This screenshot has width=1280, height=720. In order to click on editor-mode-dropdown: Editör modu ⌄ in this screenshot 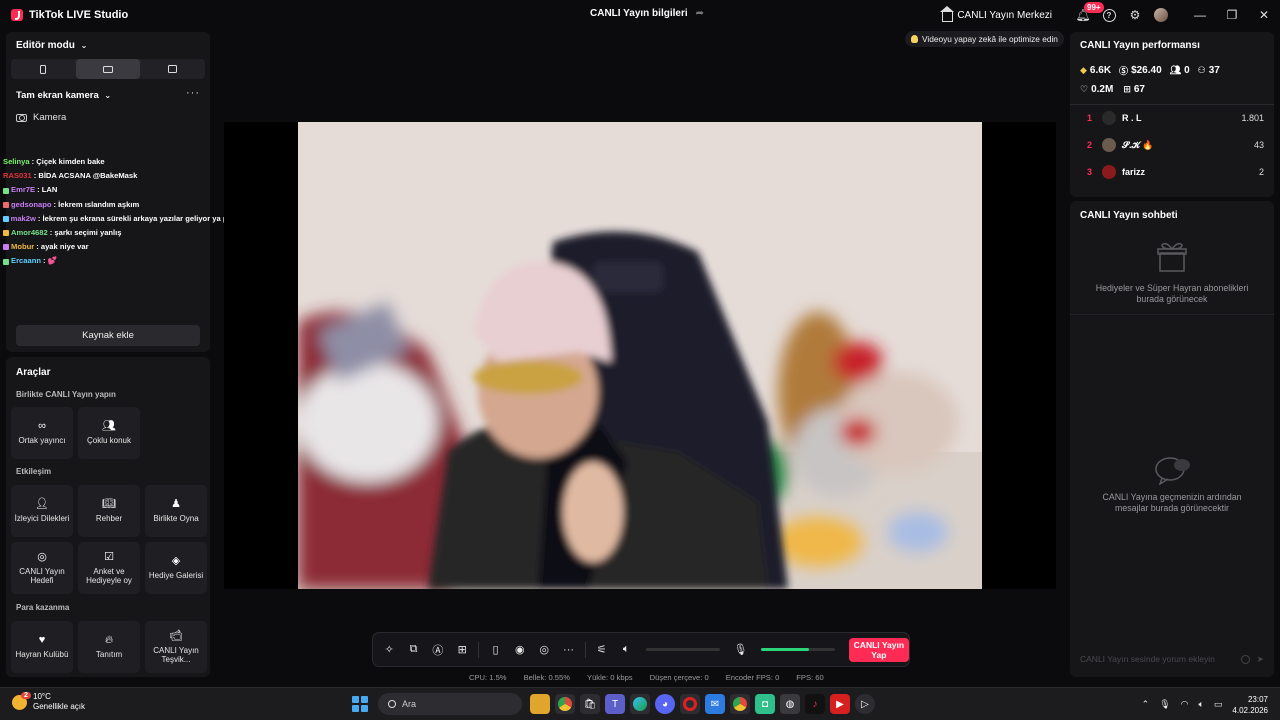, I will do `click(51, 45)`.